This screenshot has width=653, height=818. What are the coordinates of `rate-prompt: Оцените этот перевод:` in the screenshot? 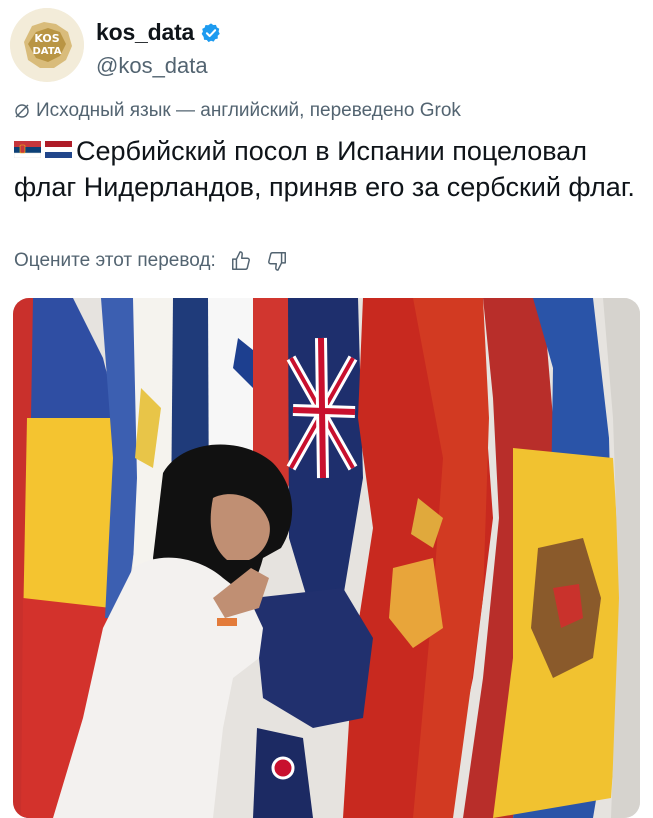 It's located at (115, 260).